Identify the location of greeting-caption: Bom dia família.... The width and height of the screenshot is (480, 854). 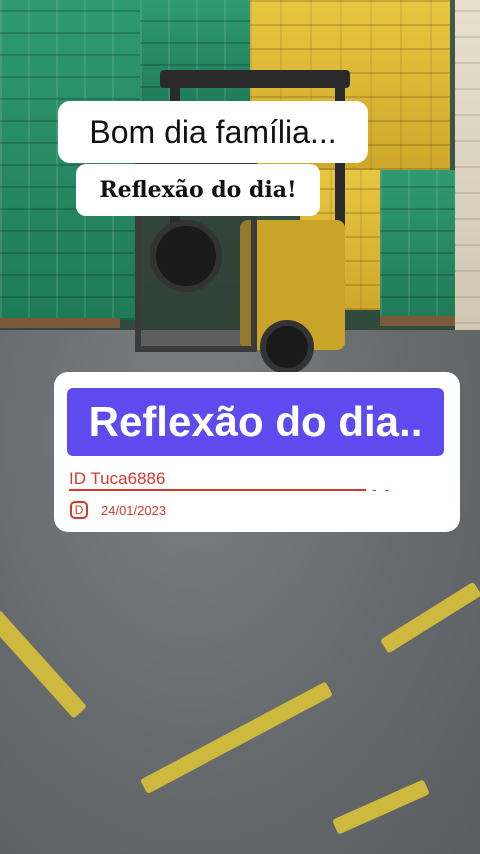
(213, 132).